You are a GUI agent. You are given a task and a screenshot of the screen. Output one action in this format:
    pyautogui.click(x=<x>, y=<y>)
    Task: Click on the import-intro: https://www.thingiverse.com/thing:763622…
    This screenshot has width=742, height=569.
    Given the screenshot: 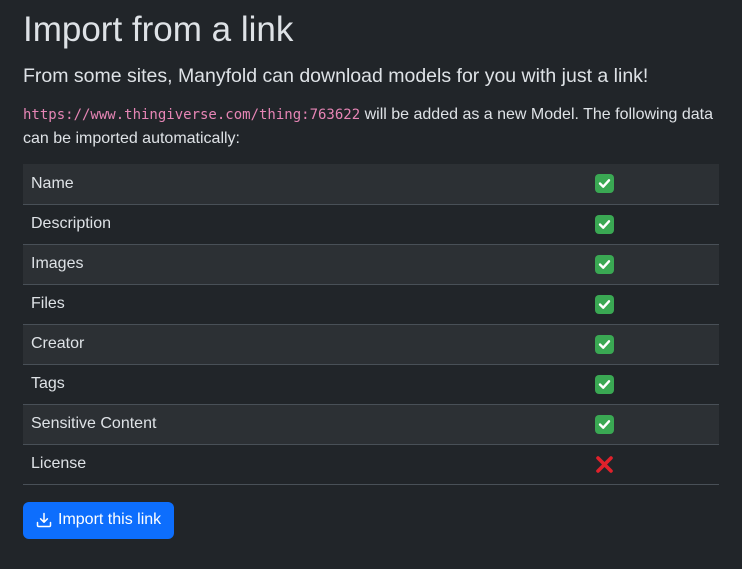 What is the action you would take?
    pyautogui.click(x=371, y=126)
    